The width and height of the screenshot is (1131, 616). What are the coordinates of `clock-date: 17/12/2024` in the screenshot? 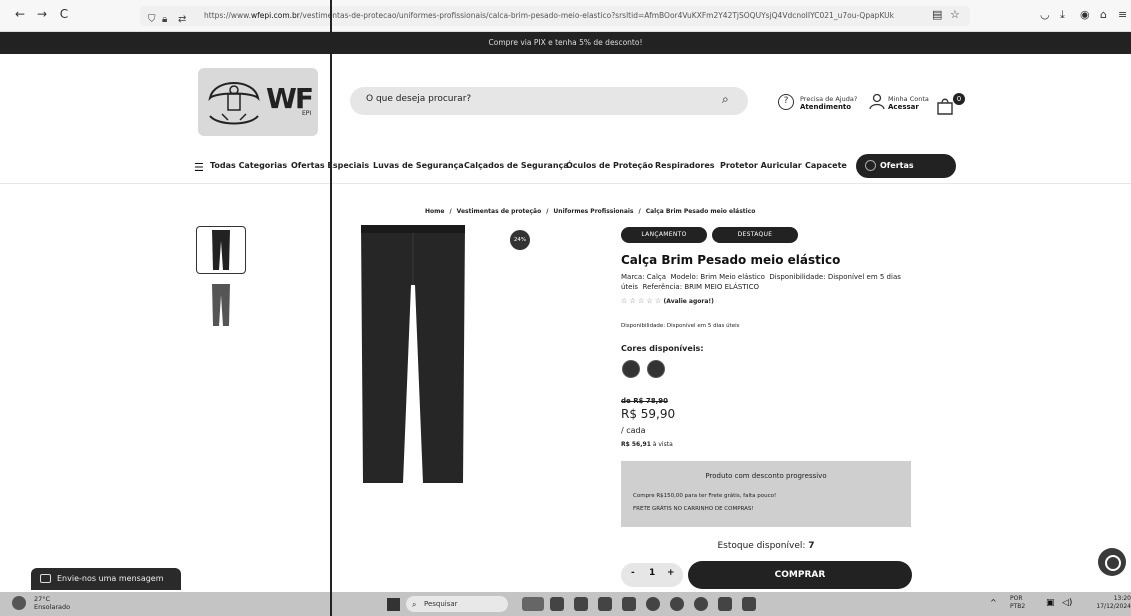 It's located at (1113, 606).